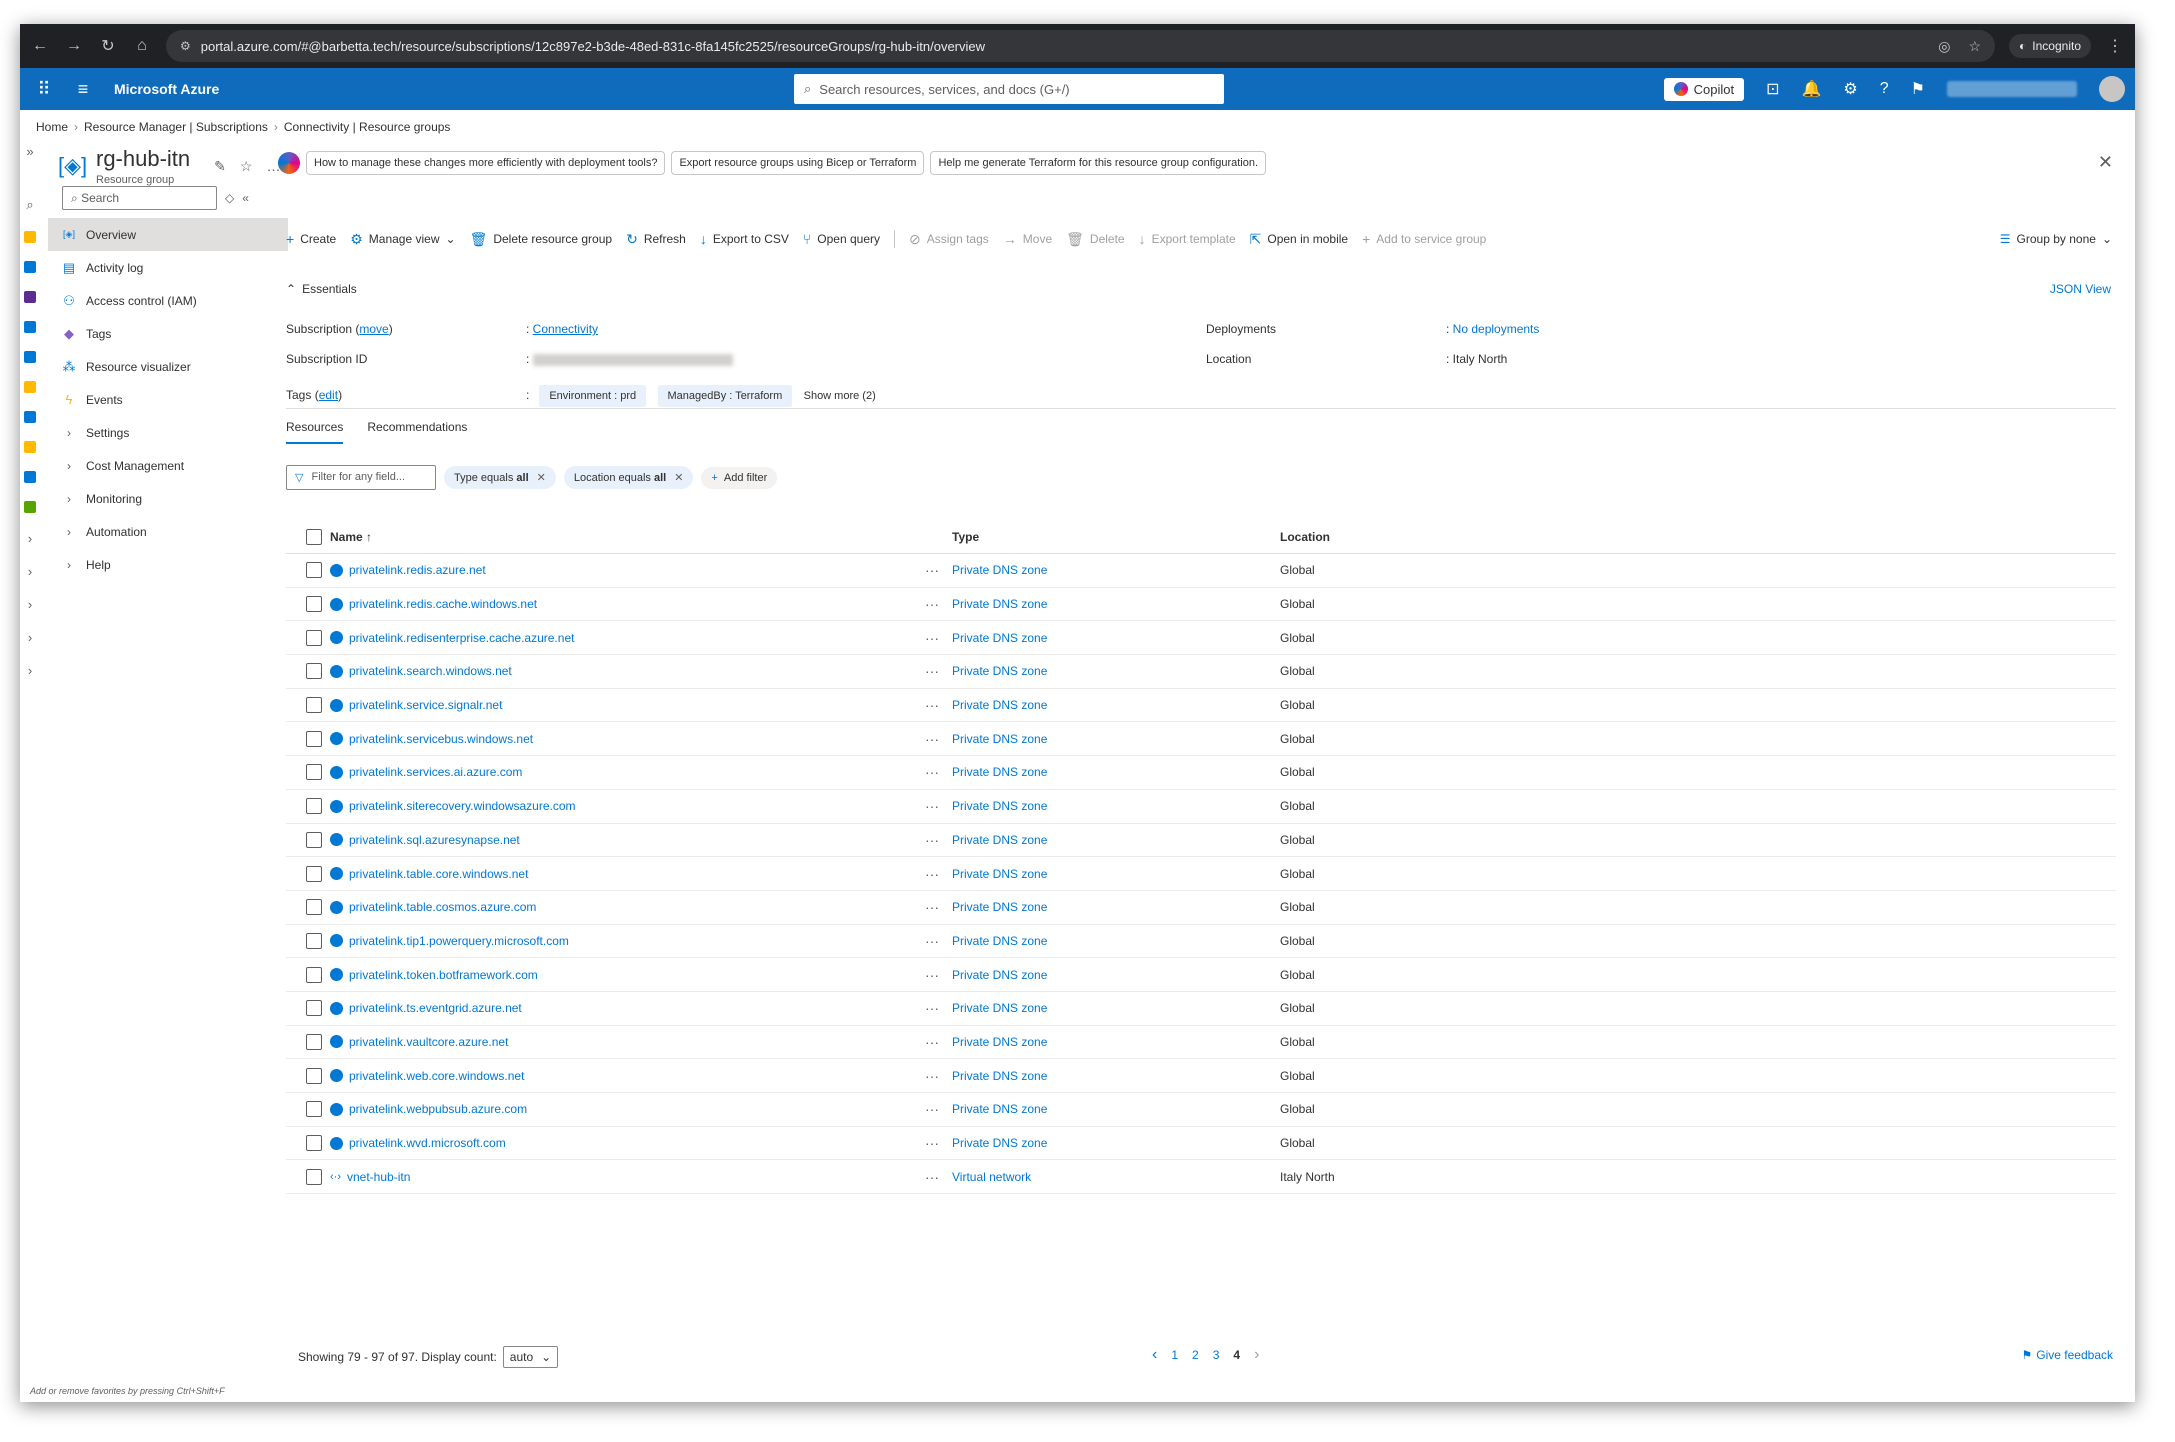 The width and height of the screenshot is (2175, 1442). Describe the element at coordinates (2050, 46) in the screenshot. I see `incognito-badge: ◐ Incognito` at that location.